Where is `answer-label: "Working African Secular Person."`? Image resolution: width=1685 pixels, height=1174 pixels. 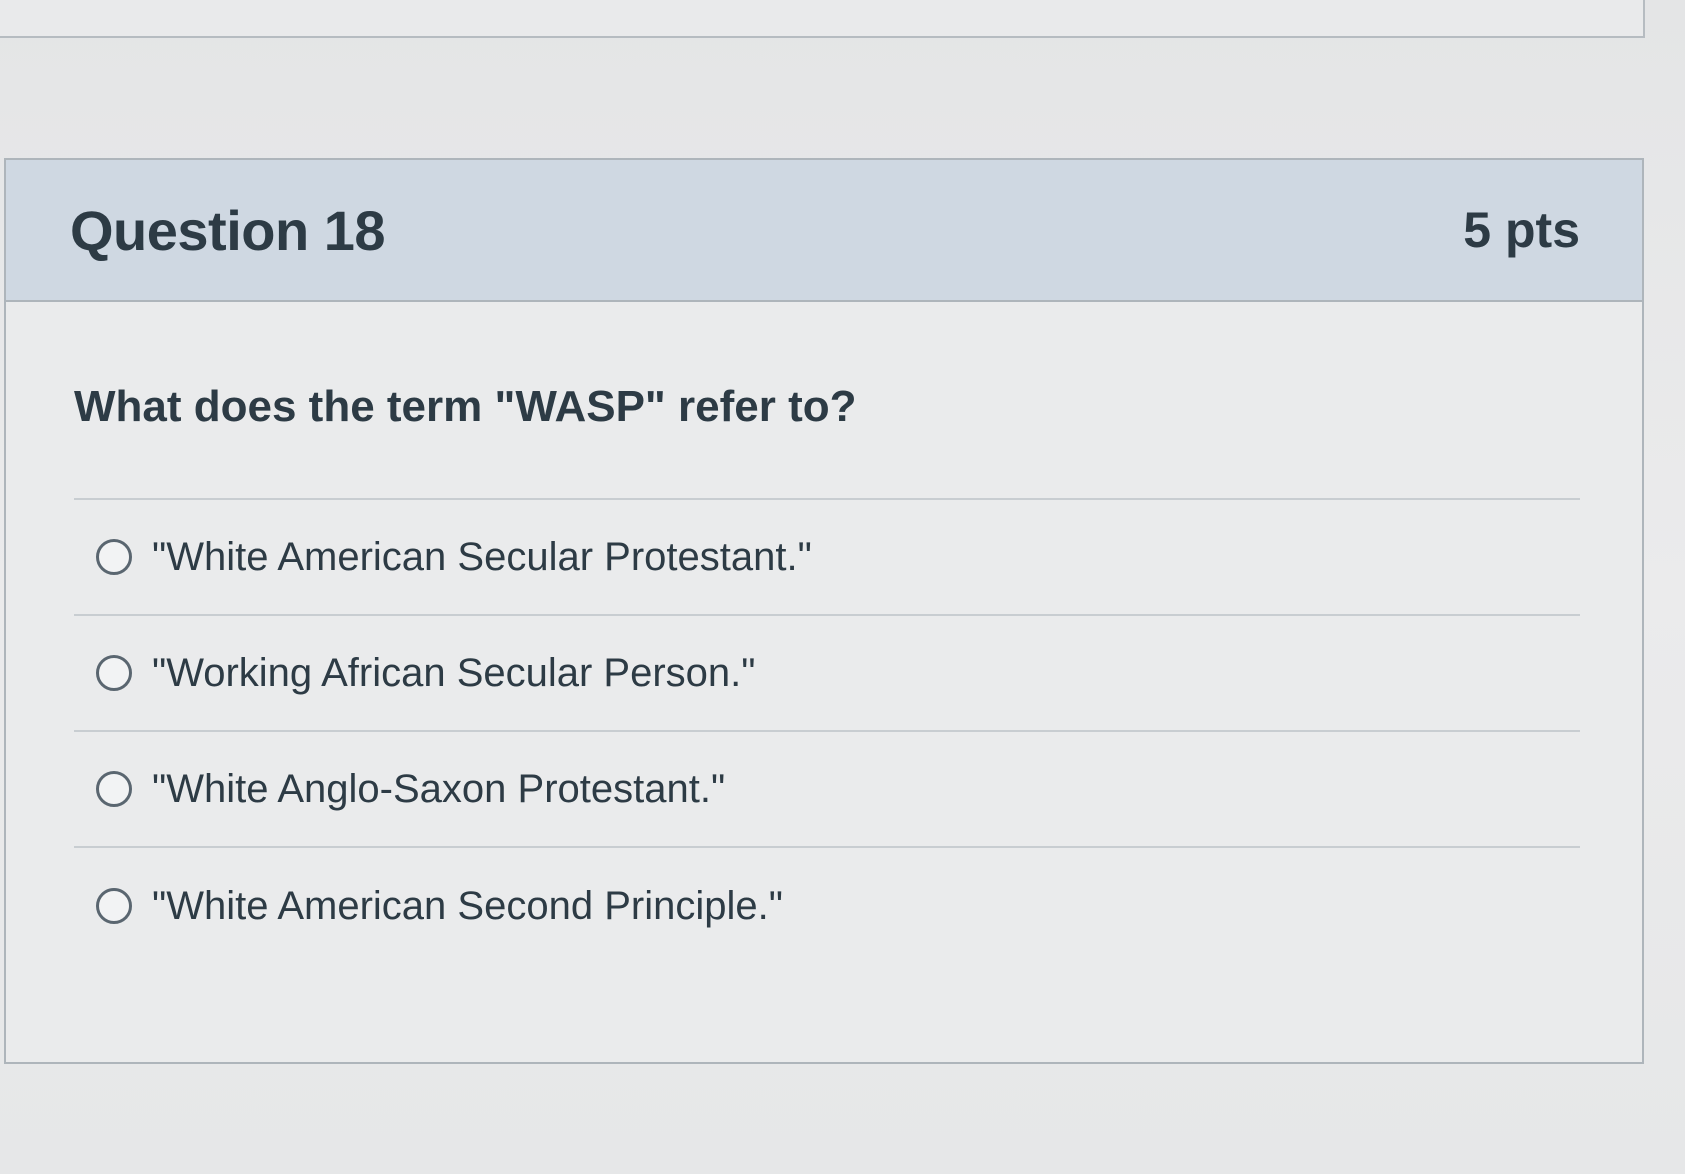 answer-label: "Working African Secular Person." is located at coordinates (453, 673).